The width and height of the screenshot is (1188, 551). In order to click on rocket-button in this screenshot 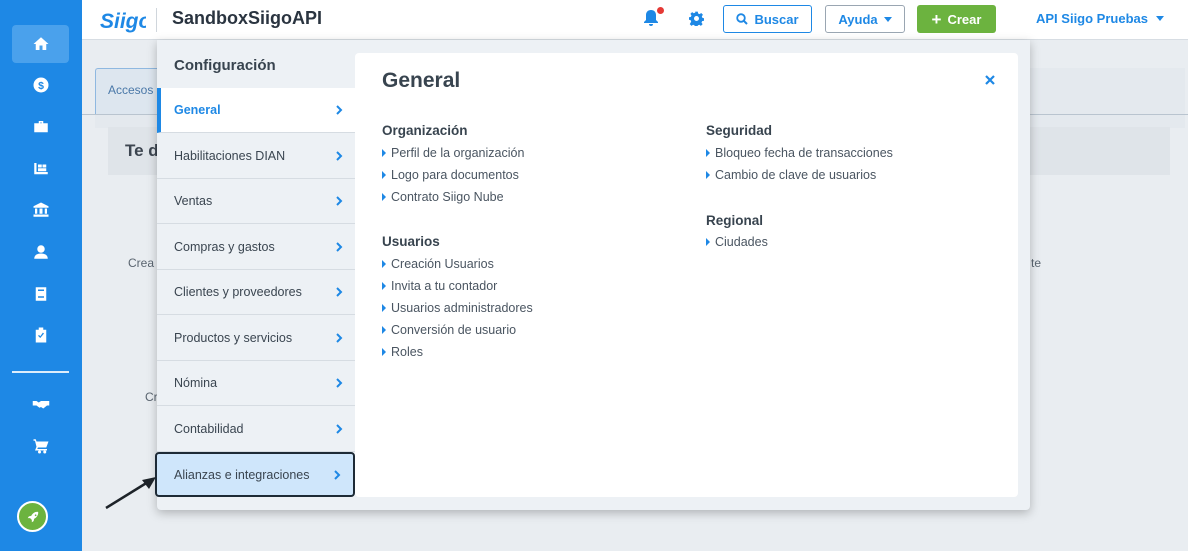, I will do `click(32, 516)`.